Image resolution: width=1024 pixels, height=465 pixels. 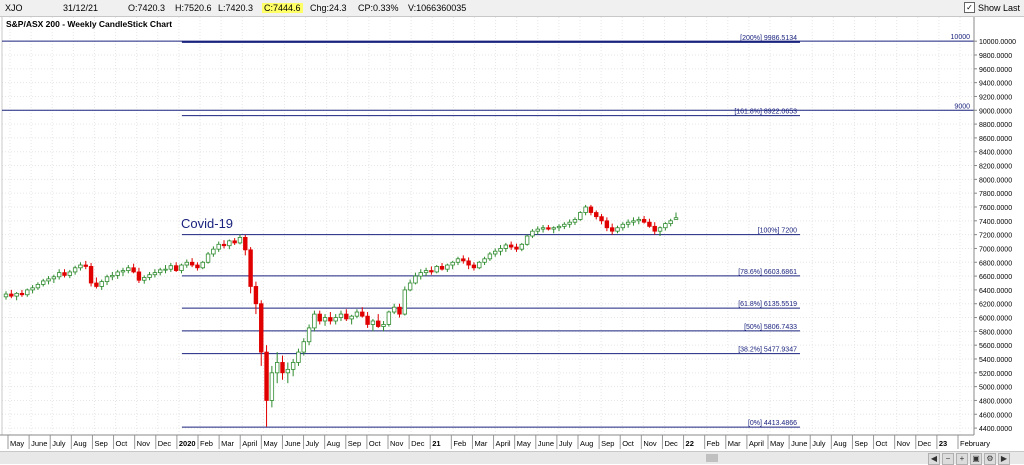 I want to click on y-tick-label: 5800.0000, so click(x=995, y=332).